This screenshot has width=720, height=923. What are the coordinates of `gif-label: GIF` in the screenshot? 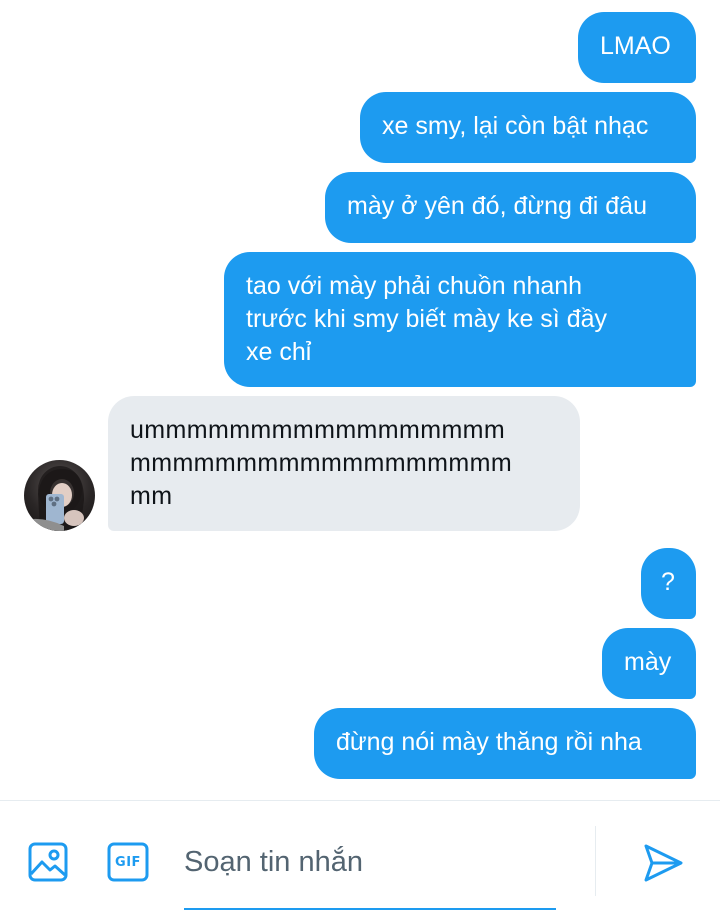 It's located at (128, 862).